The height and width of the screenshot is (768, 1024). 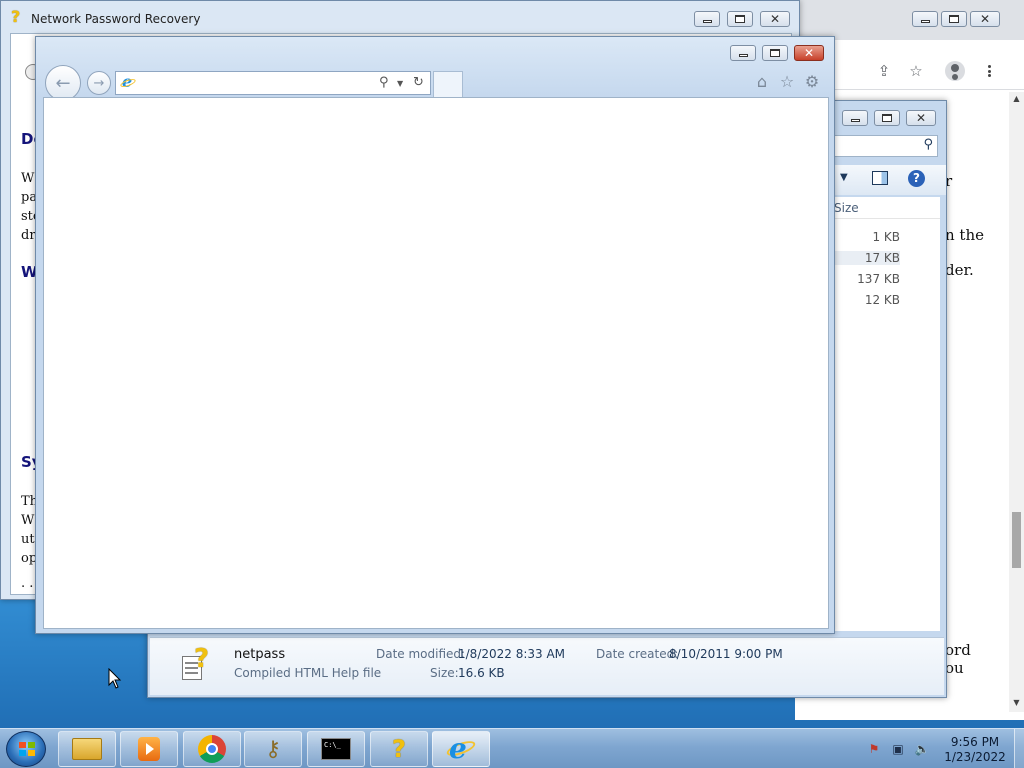 I want to click on ie-minimize-button, so click(x=743, y=53).